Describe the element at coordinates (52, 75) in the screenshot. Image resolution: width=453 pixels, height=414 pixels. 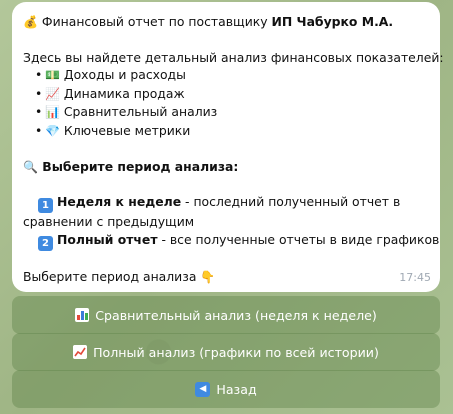
I see `money-icon: 💵` at that location.